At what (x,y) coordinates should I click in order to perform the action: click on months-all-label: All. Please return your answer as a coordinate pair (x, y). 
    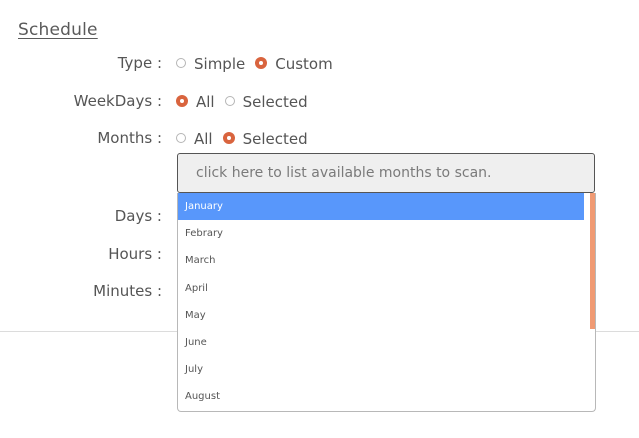
    Looking at the image, I should click on (203, 139).